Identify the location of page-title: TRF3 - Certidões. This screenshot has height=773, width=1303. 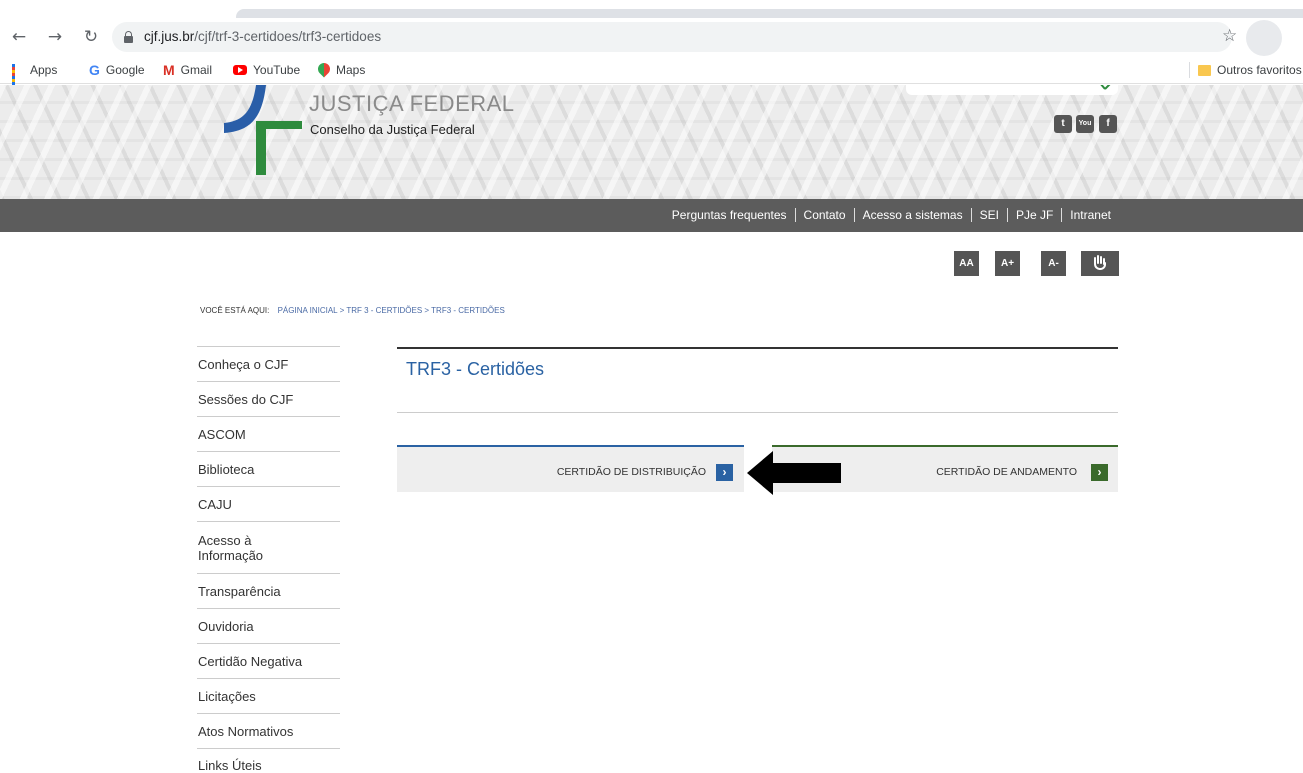
(475, 369).